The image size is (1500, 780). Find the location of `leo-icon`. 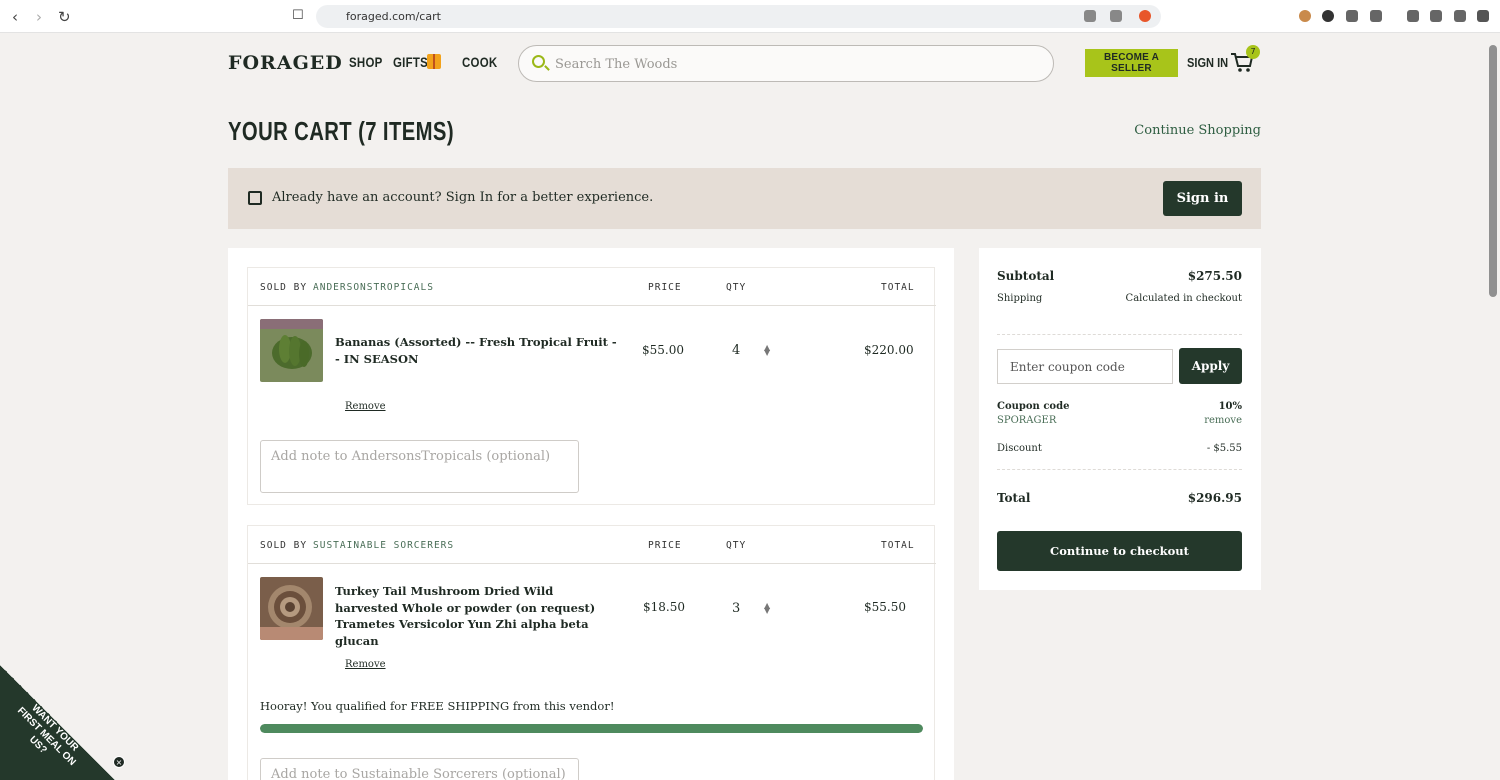

leo-icon is located at coordinates (1436, 16).